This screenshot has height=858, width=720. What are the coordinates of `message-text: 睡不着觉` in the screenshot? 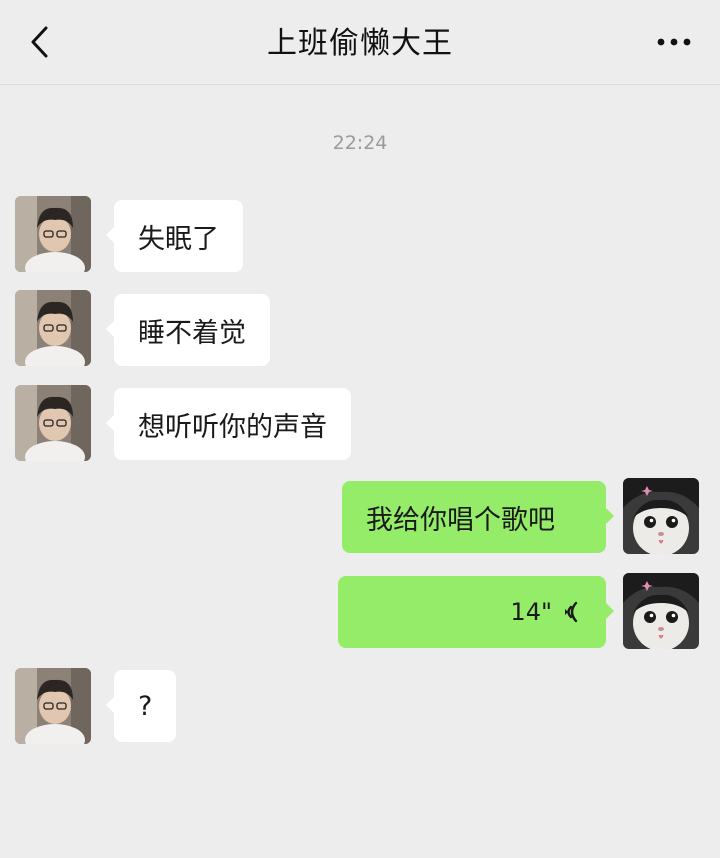 It's located at (192, 333).